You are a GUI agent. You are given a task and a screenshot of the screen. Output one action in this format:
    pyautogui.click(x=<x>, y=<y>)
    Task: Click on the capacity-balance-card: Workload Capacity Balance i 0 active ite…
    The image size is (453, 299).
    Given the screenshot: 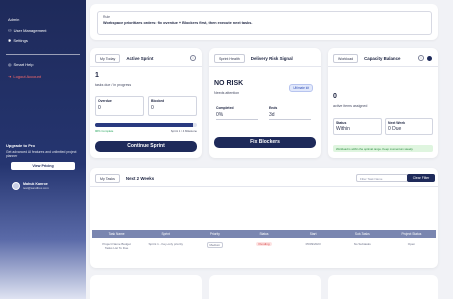 What is the action you would take?
    pyautogui.click(x=383, y=103)
    